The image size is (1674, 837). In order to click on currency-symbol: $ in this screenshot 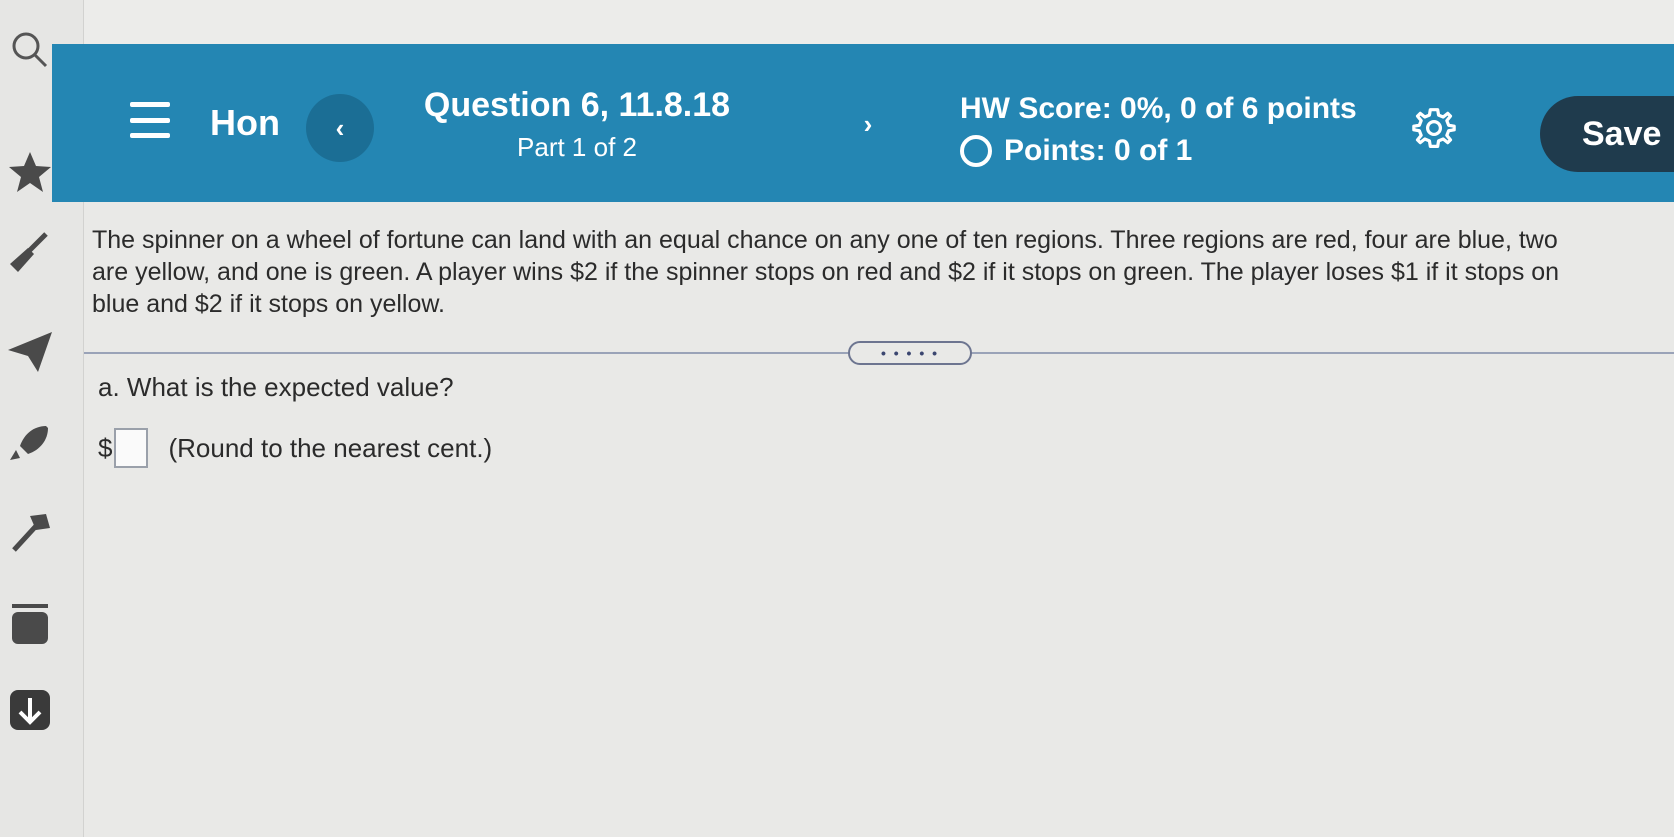, I will do `click(105, 447)`.